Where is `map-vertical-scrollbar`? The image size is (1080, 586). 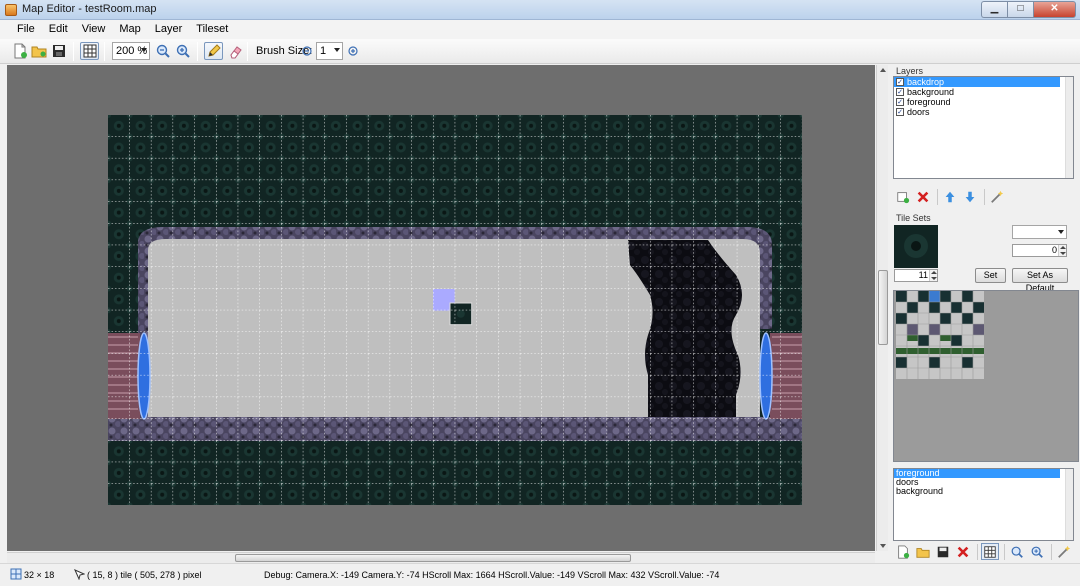 map-vertical-scrollbar is located at coordinates (882, 308).